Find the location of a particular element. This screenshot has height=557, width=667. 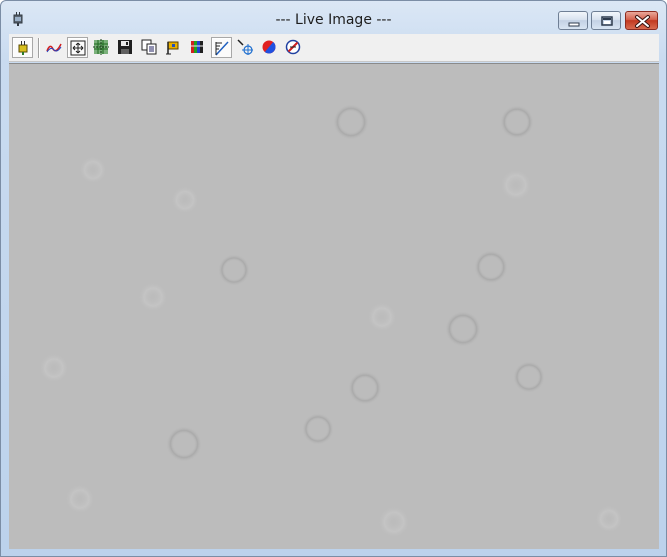

color-flag-button is located at coordinates (173, 47).